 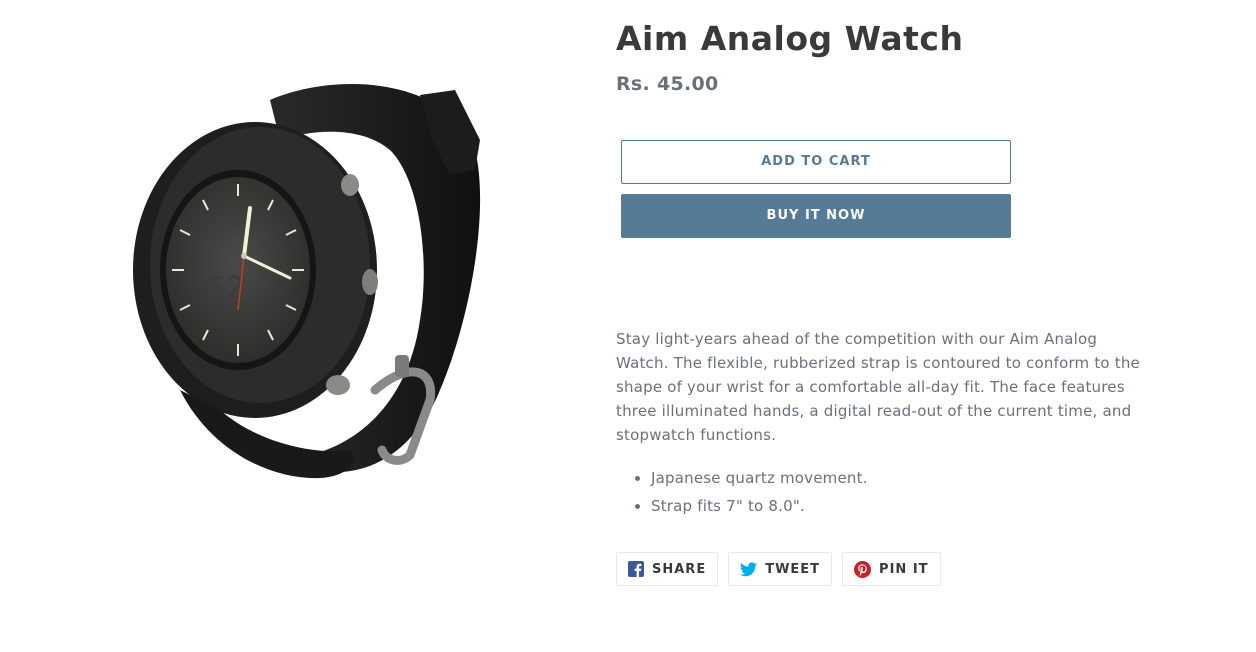 I want to click on tweet-label: TWEET, so click(x=793, y=569).